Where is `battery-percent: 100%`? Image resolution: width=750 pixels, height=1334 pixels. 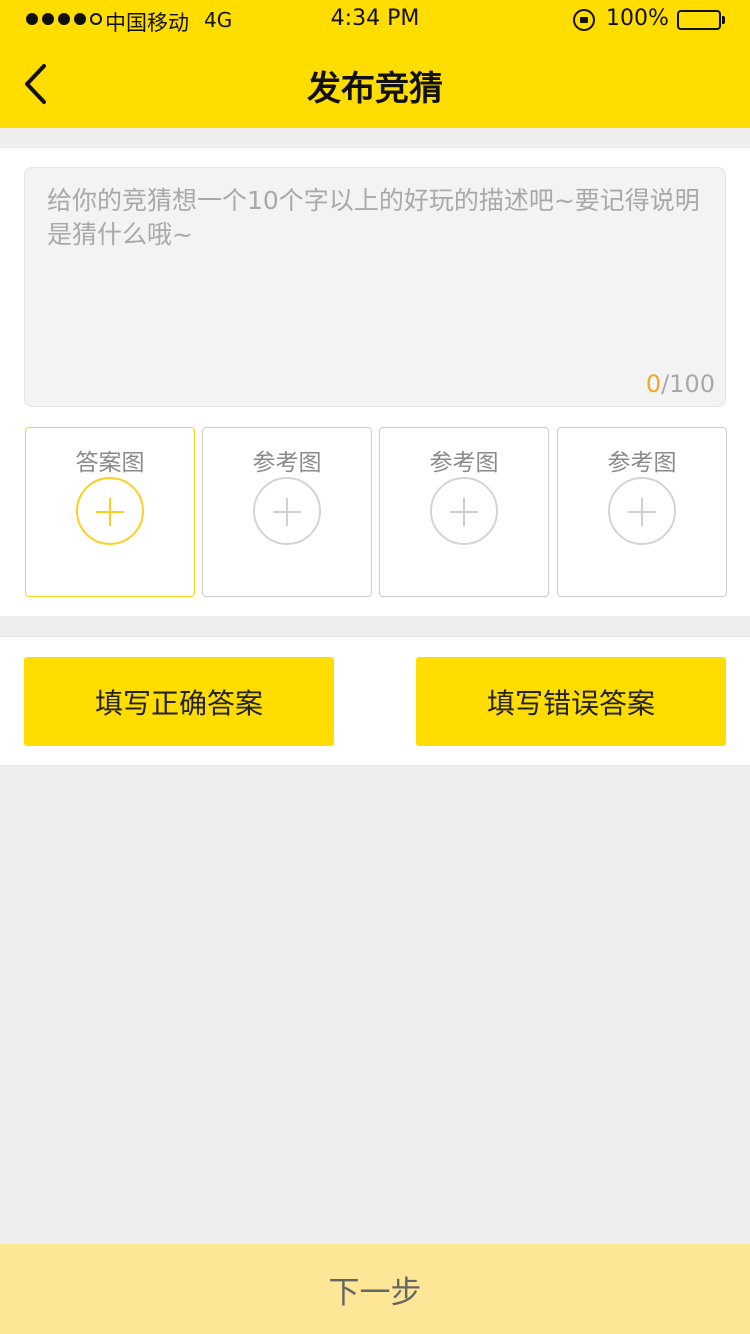 battery-percent: 100% is located at coordinates (637, 18).